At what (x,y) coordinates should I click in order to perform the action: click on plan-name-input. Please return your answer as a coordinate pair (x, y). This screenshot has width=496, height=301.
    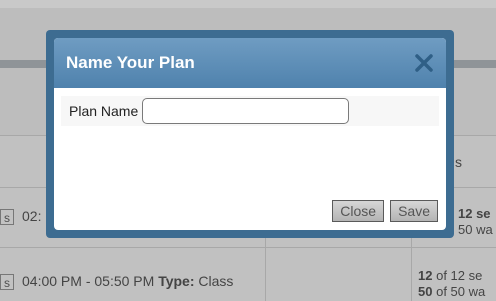
    Looking at the image, I should click on (246, 111).